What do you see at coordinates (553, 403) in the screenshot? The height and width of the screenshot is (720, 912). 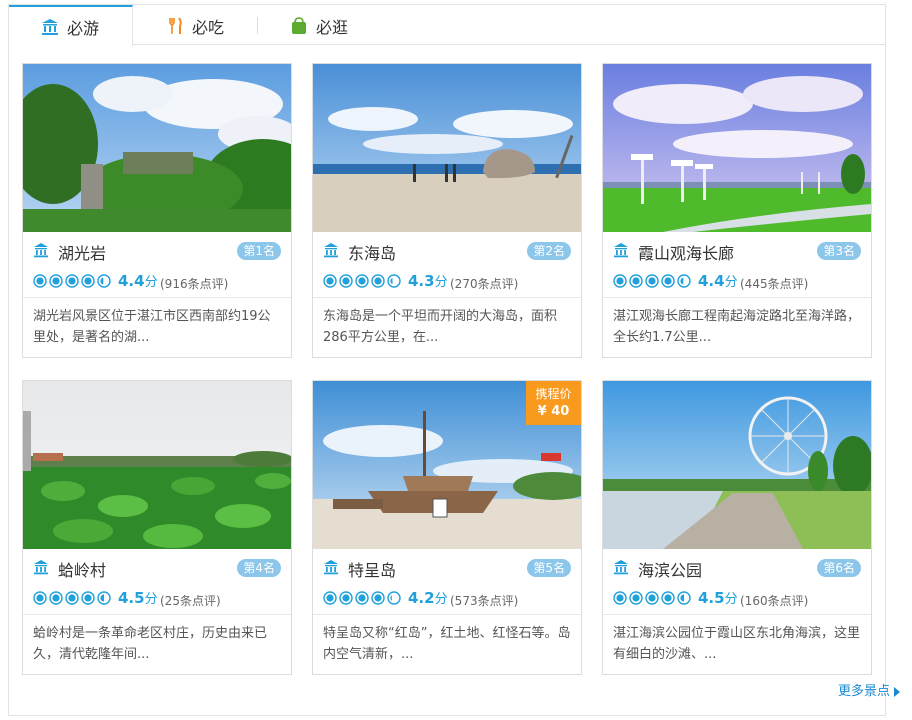 I see `price-tag: 携程价 ¥ 40` at bounding box center [553, 403].